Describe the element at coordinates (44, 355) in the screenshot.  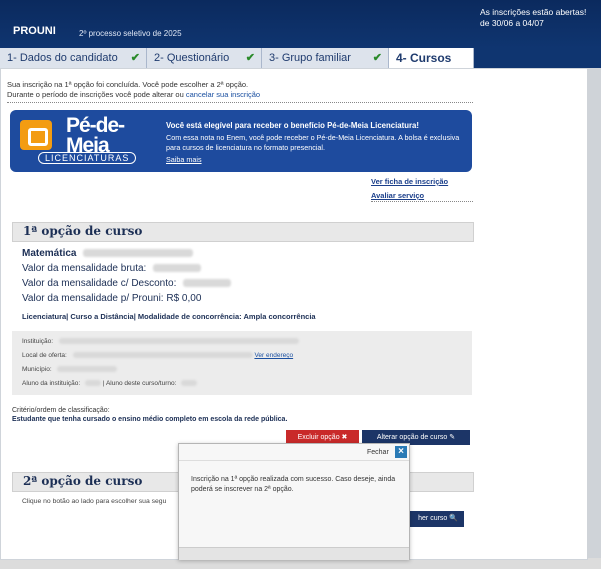
I see `local-label: Local de oferta:` at that location.